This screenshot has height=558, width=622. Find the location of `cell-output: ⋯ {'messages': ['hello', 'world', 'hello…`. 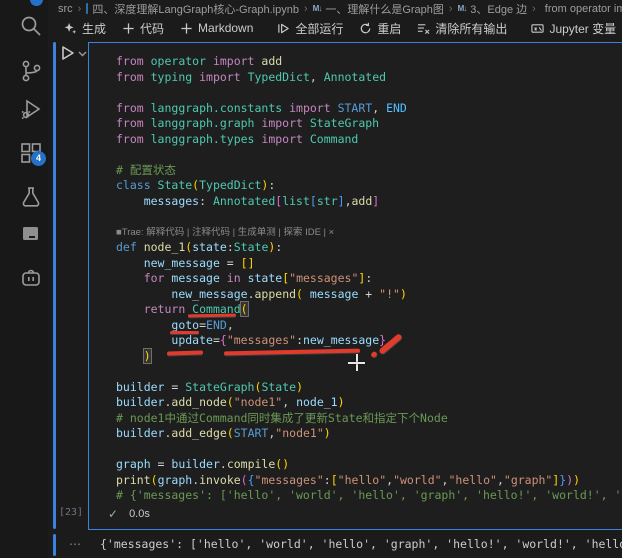

cell-output: ⋯ {'messages': ['hello', 'world', 'hello… is located at coordinates (311, 545).